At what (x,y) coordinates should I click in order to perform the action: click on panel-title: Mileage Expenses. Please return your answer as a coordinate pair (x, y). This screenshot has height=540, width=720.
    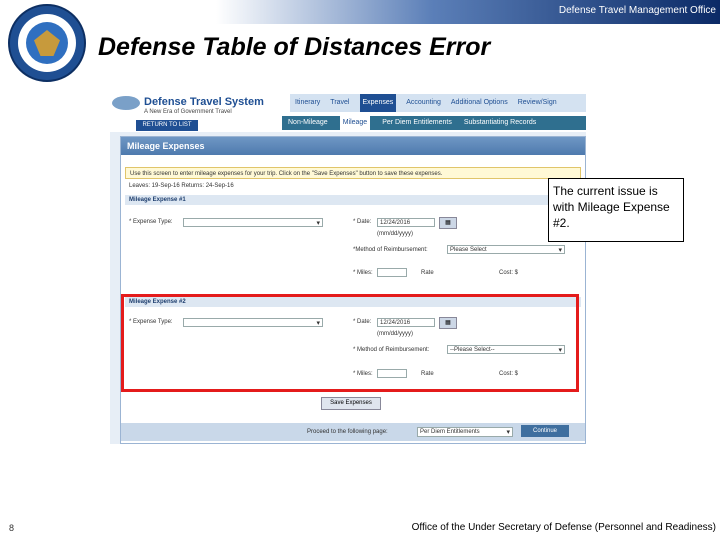
    Looking at the image, I should click on (353, 146).